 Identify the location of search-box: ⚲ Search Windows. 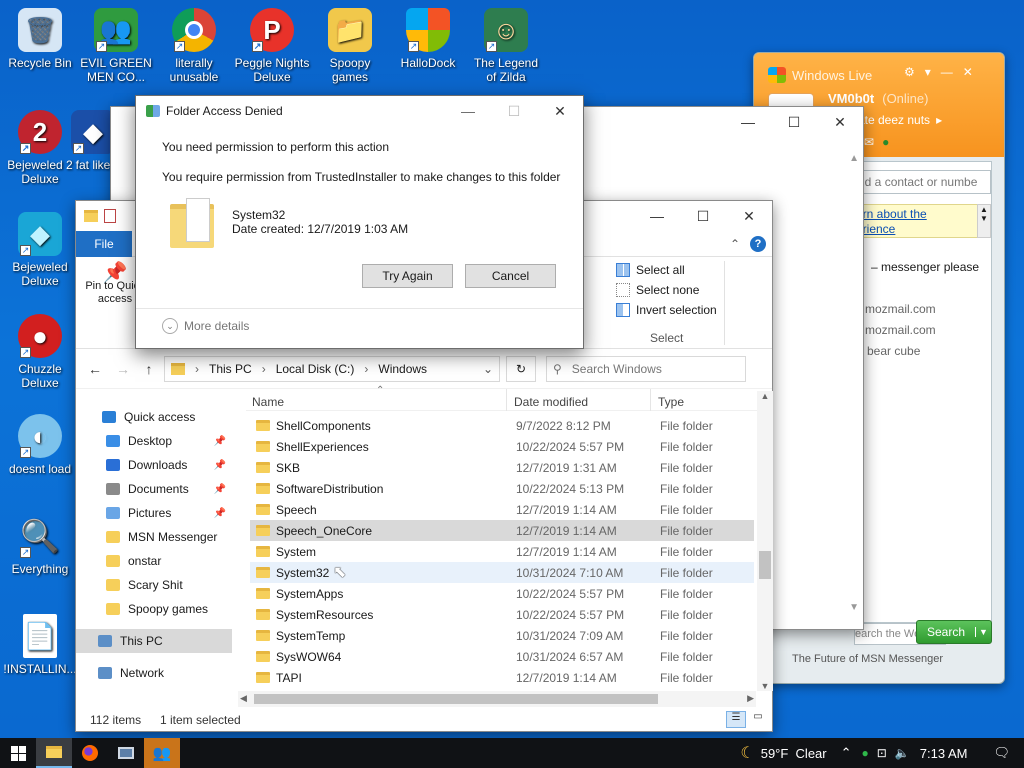
(646, 368).